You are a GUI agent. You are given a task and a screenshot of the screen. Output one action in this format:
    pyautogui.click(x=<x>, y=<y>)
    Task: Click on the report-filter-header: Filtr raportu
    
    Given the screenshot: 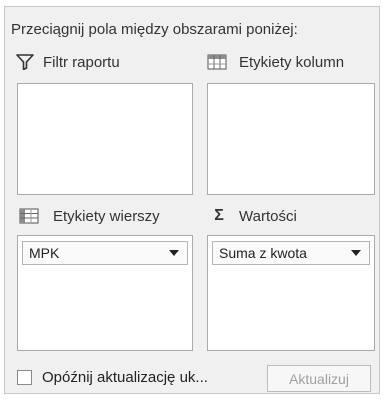 What is the action you would take?
    pyautogui.click(x=66, y=62)
    